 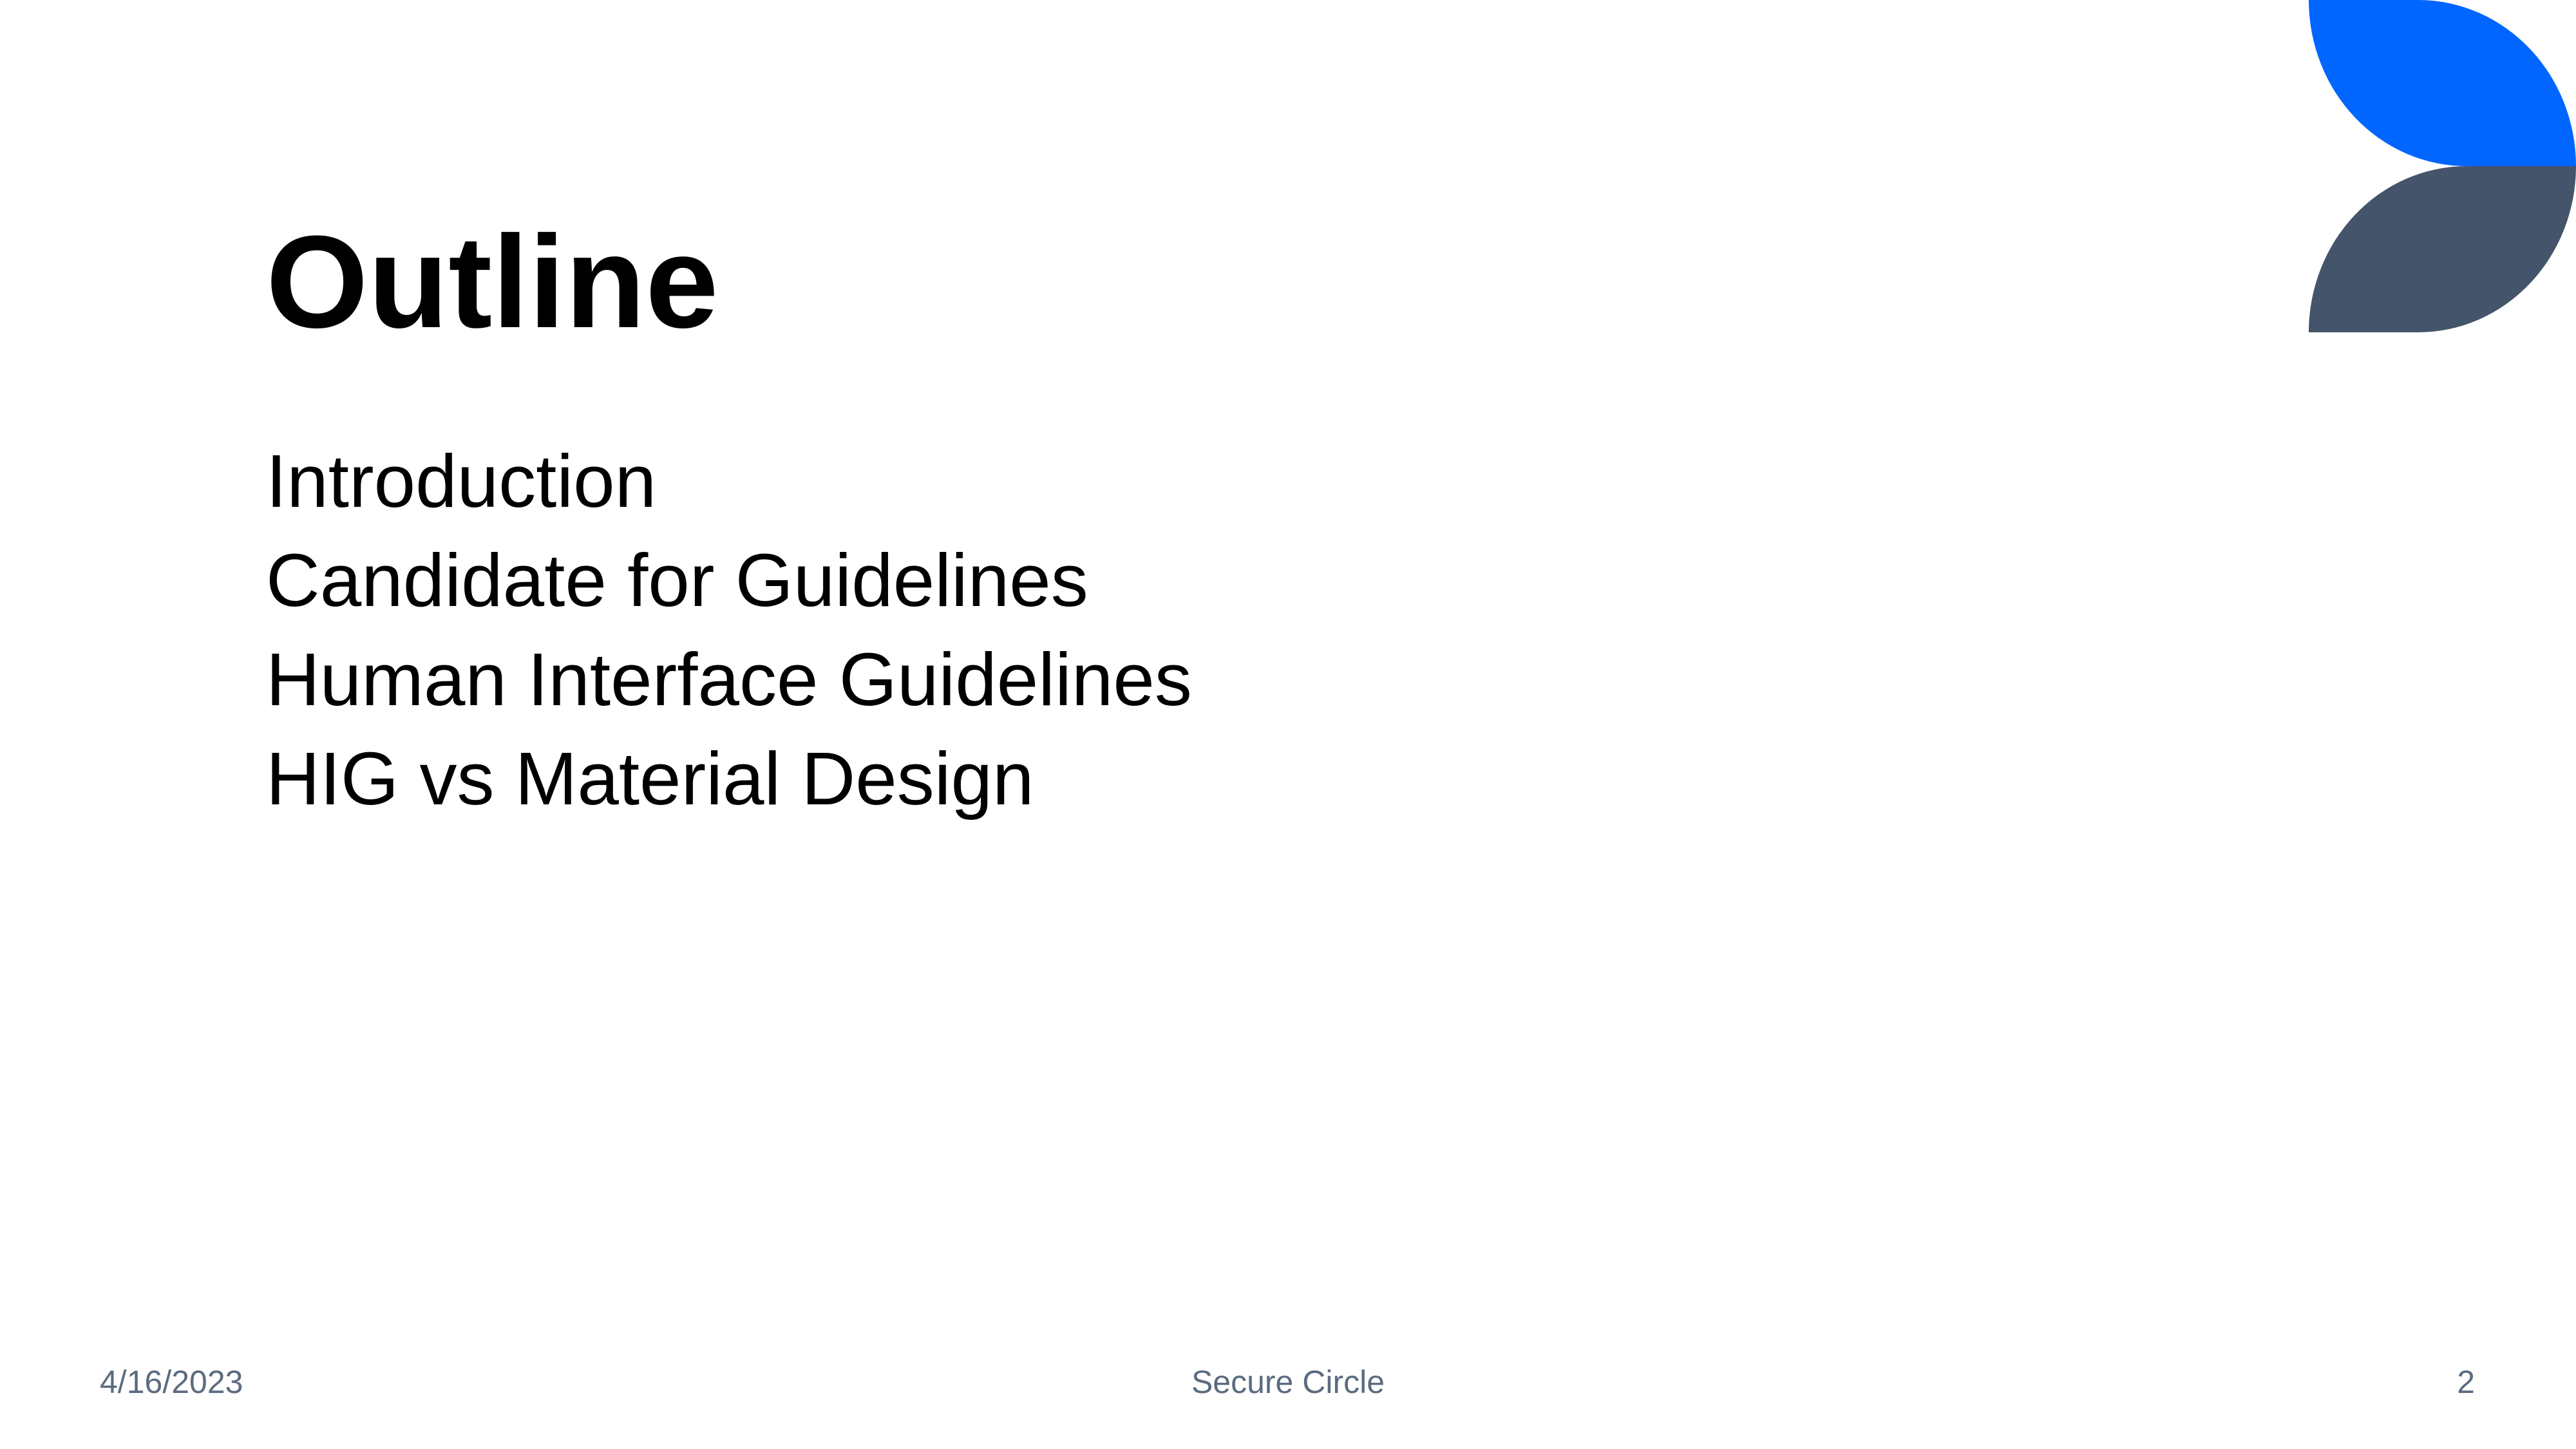 I want to click on slide-number: 2, so click(x=2466, y=1382).